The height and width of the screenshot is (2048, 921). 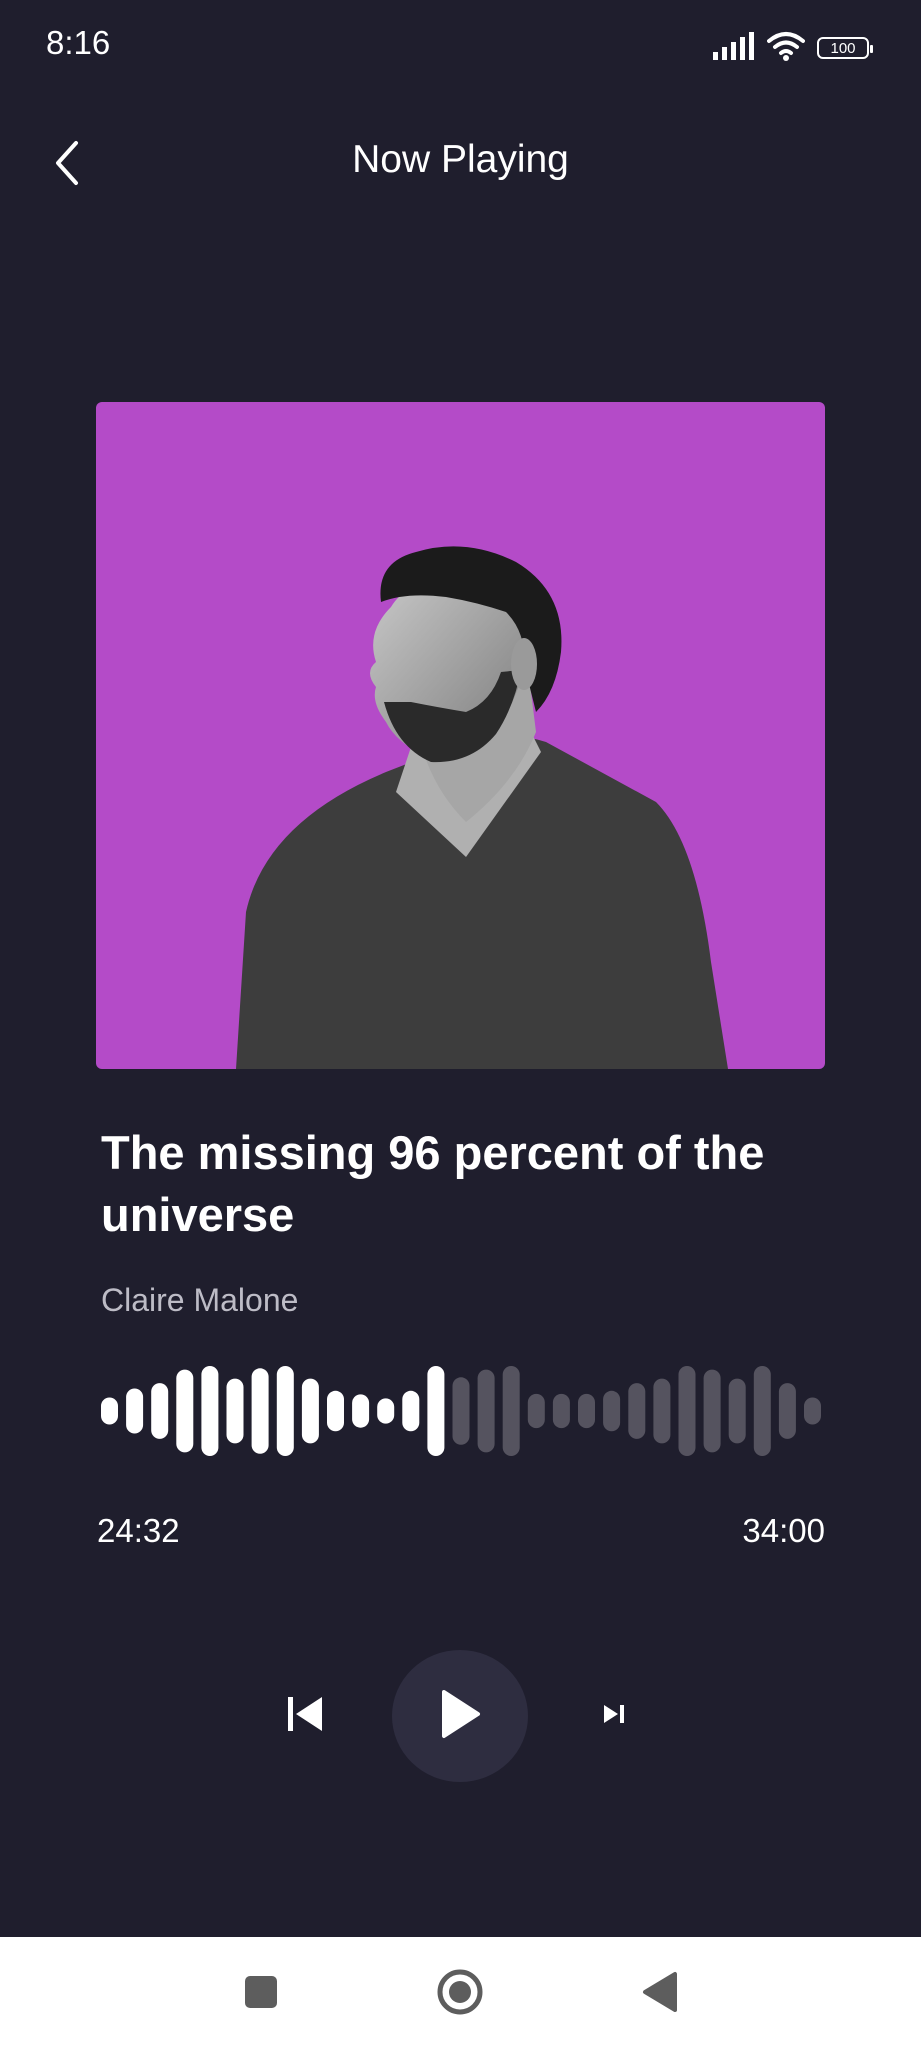 I want to click on skip-next-icon, so click(x=614, y=1716).